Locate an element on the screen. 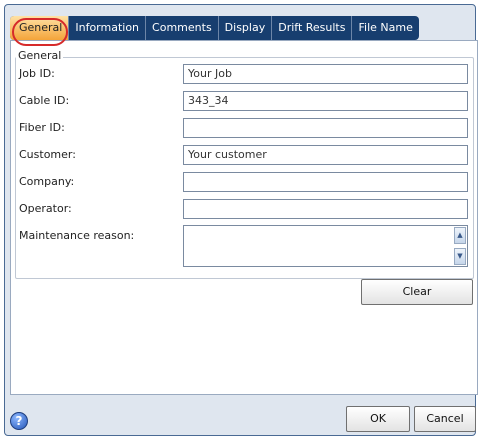  job-id-label: Job ID: is located at coordinates (37, 73).